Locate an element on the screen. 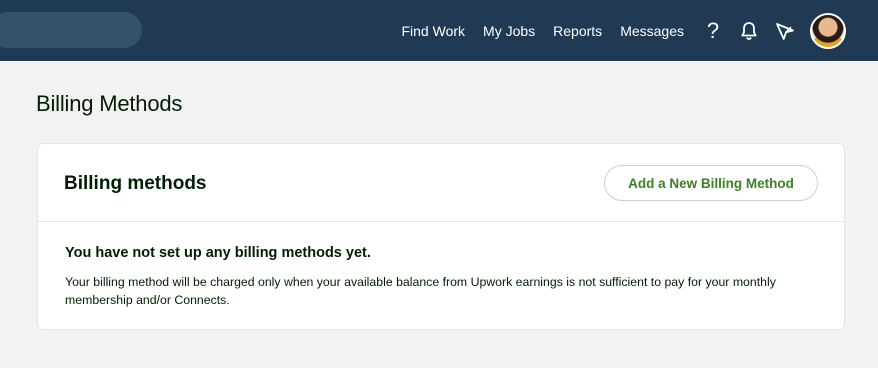  nav-reports: Reports is located at coordinates (577, 31).